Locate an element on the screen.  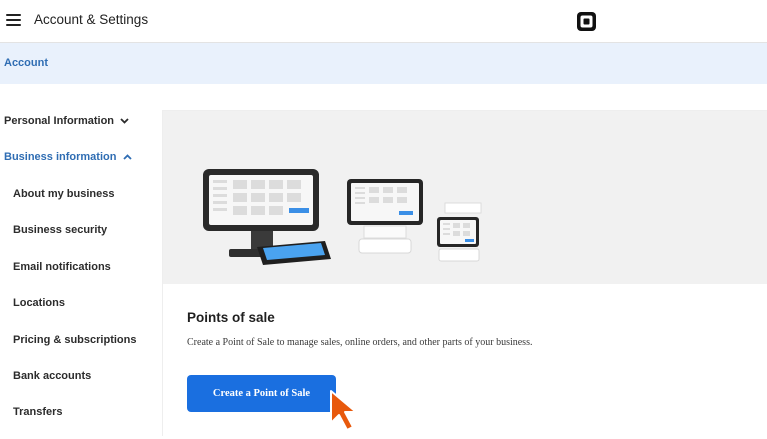
sidebar-item-business-information: Business information is located at coordinates (68, 157).